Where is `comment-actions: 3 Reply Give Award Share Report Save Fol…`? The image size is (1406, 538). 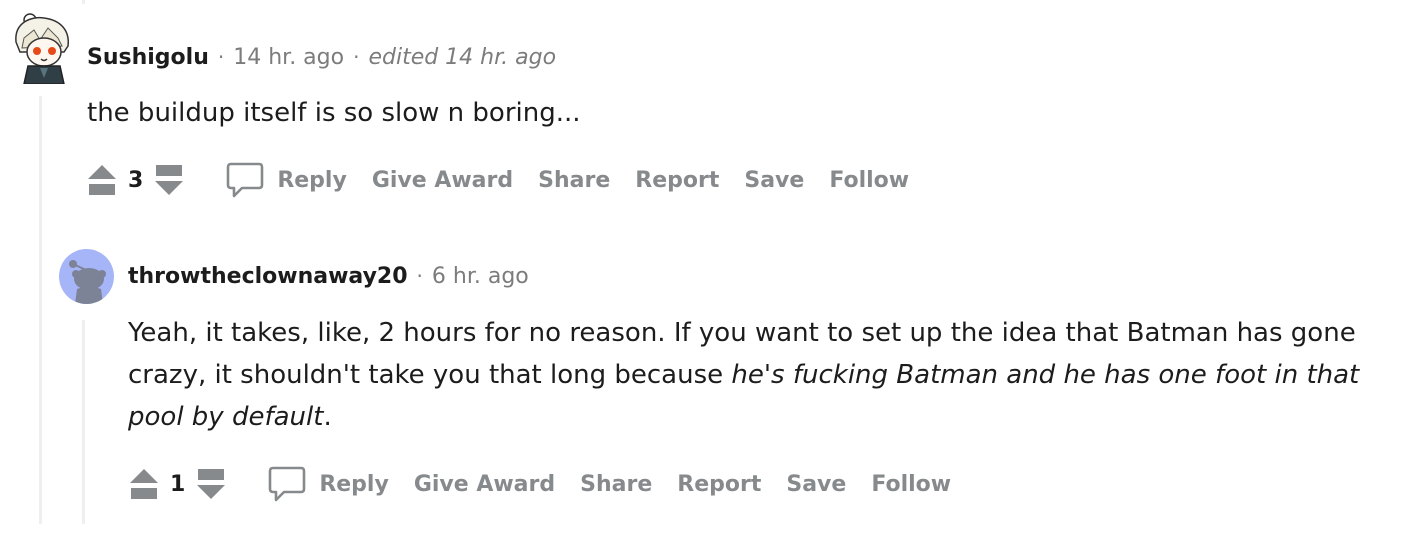 comment-actions: 3 Reply Give Award Share Report Save Fol… is located at coordinates (510, 180).